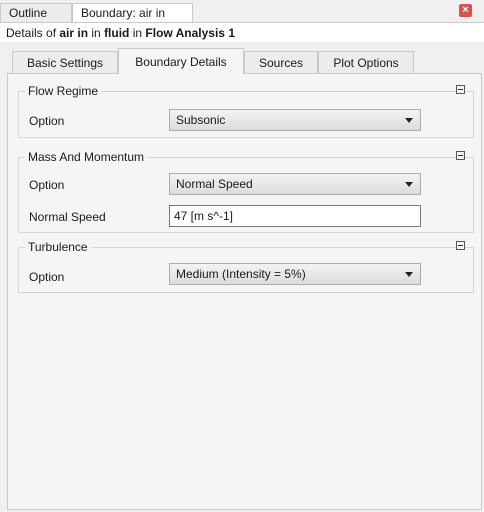 The height and width of the screenshot is (512, 484). I want to click on turbulence-option-value: Medium (Intensity = 5%), so click(241, 274).